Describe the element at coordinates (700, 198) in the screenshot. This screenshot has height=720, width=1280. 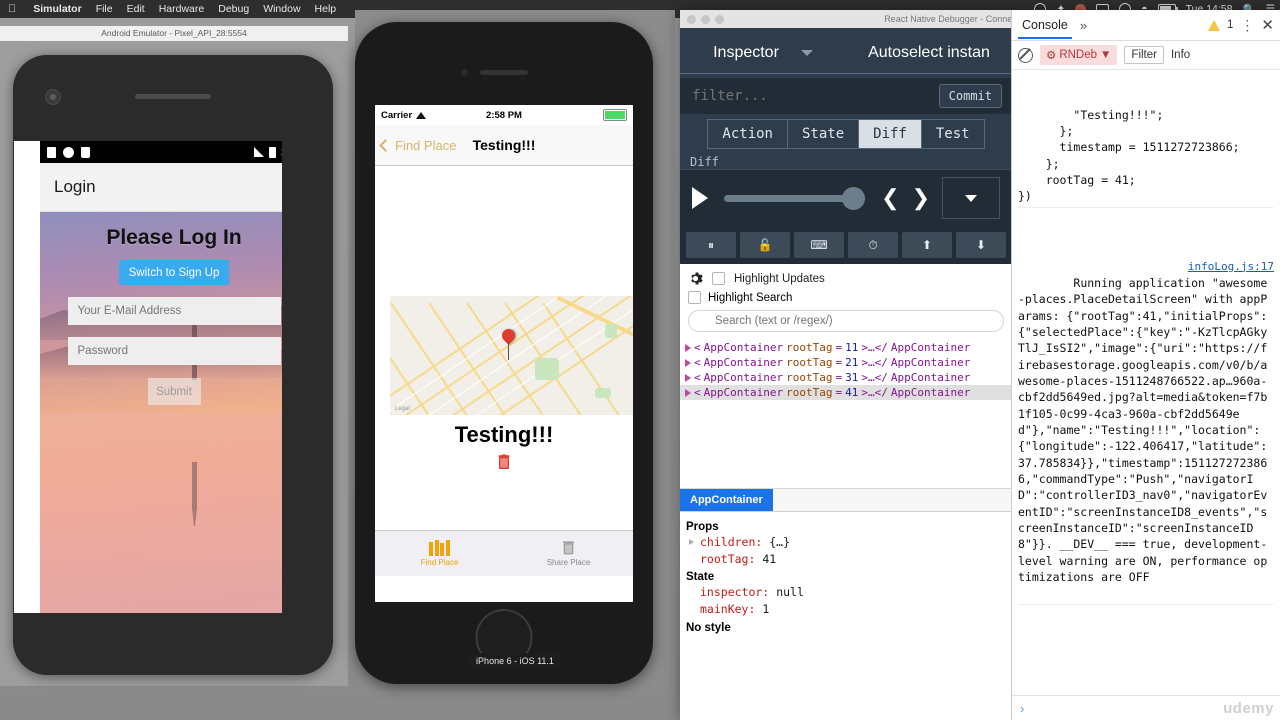
I see `play-icon` at that location.